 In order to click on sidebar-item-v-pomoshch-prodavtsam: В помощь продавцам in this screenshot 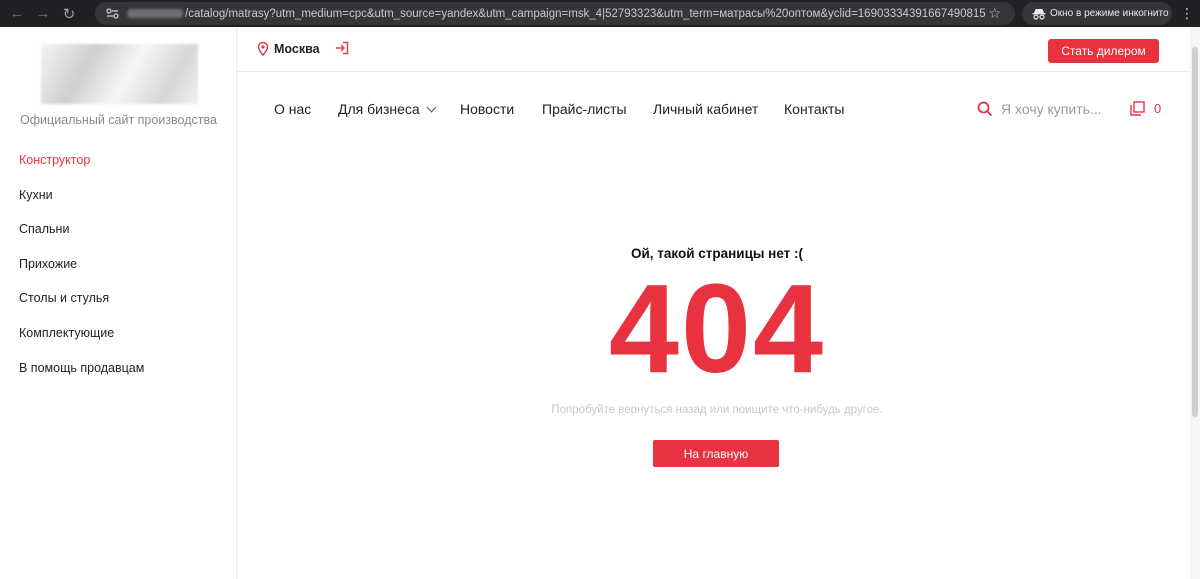, I will do `click(81, 377)`.